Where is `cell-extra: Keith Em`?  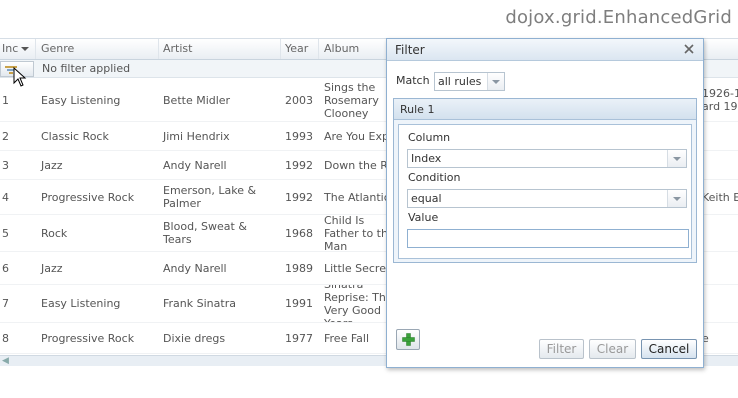
cell-extra: Keith Em is located at coordinates (720, 197).